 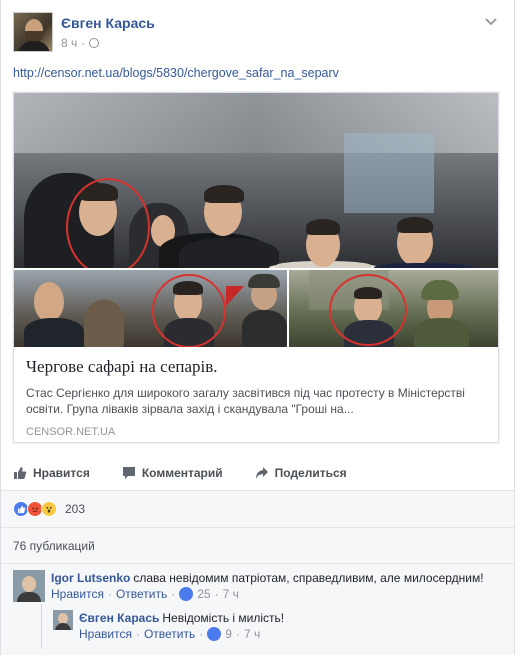 What do you see at coordinates (94, 43) in the screenshot?
I see `globe-icon` at bounding box center [94, 43].